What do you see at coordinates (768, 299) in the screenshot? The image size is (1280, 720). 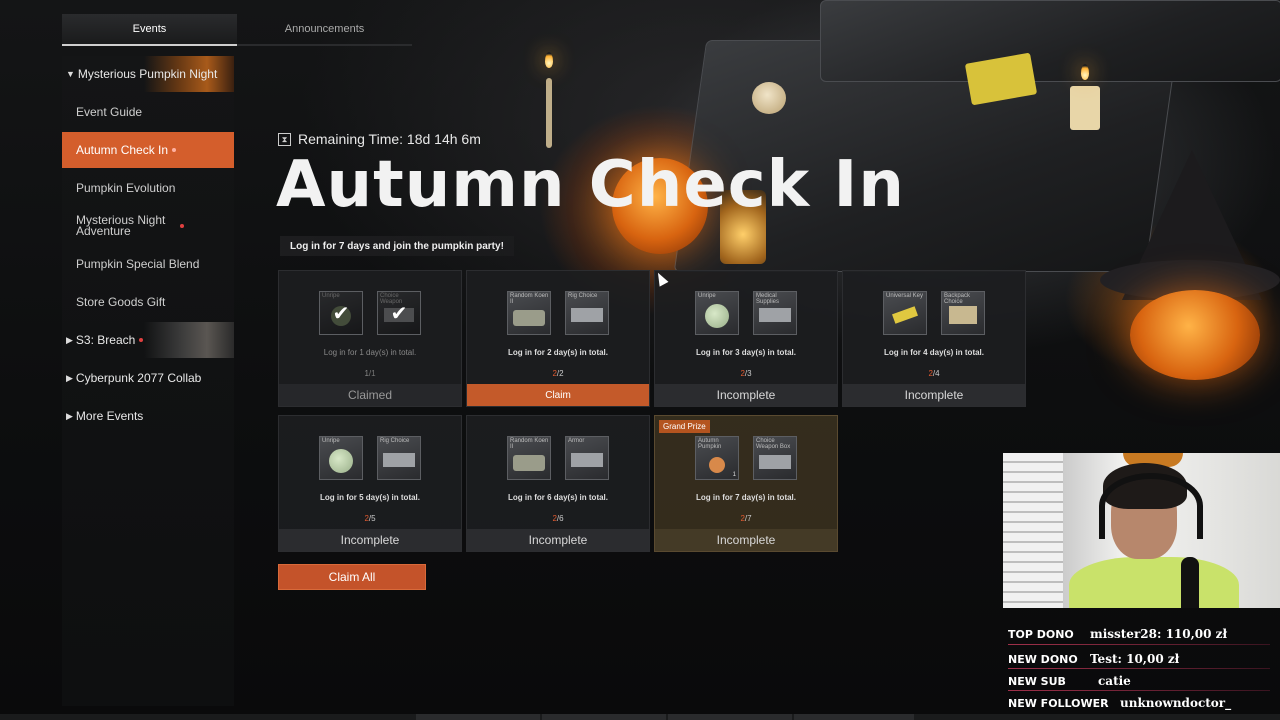 I see `reward-item-name: Medical Supplies` at bounding box center [768, 299].